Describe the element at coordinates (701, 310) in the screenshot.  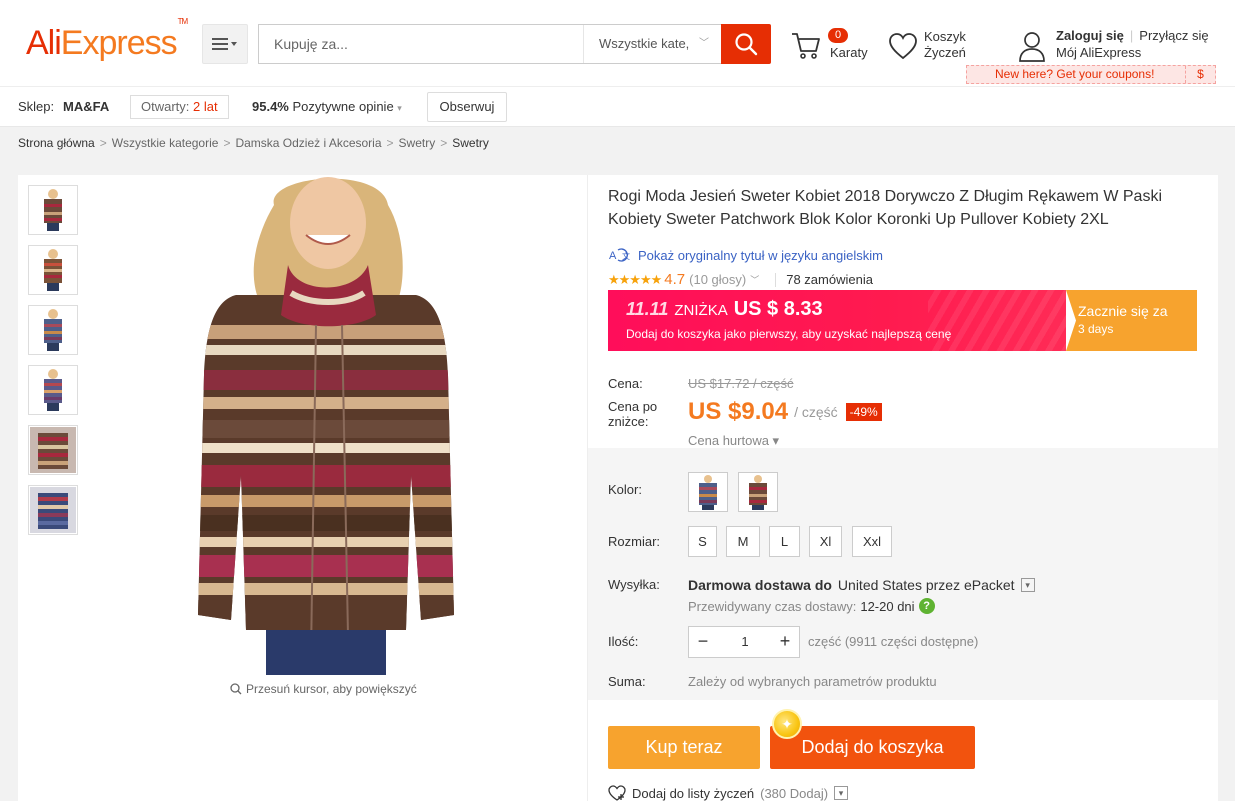
I see `promo-label: ZNIŻKA` at that location.